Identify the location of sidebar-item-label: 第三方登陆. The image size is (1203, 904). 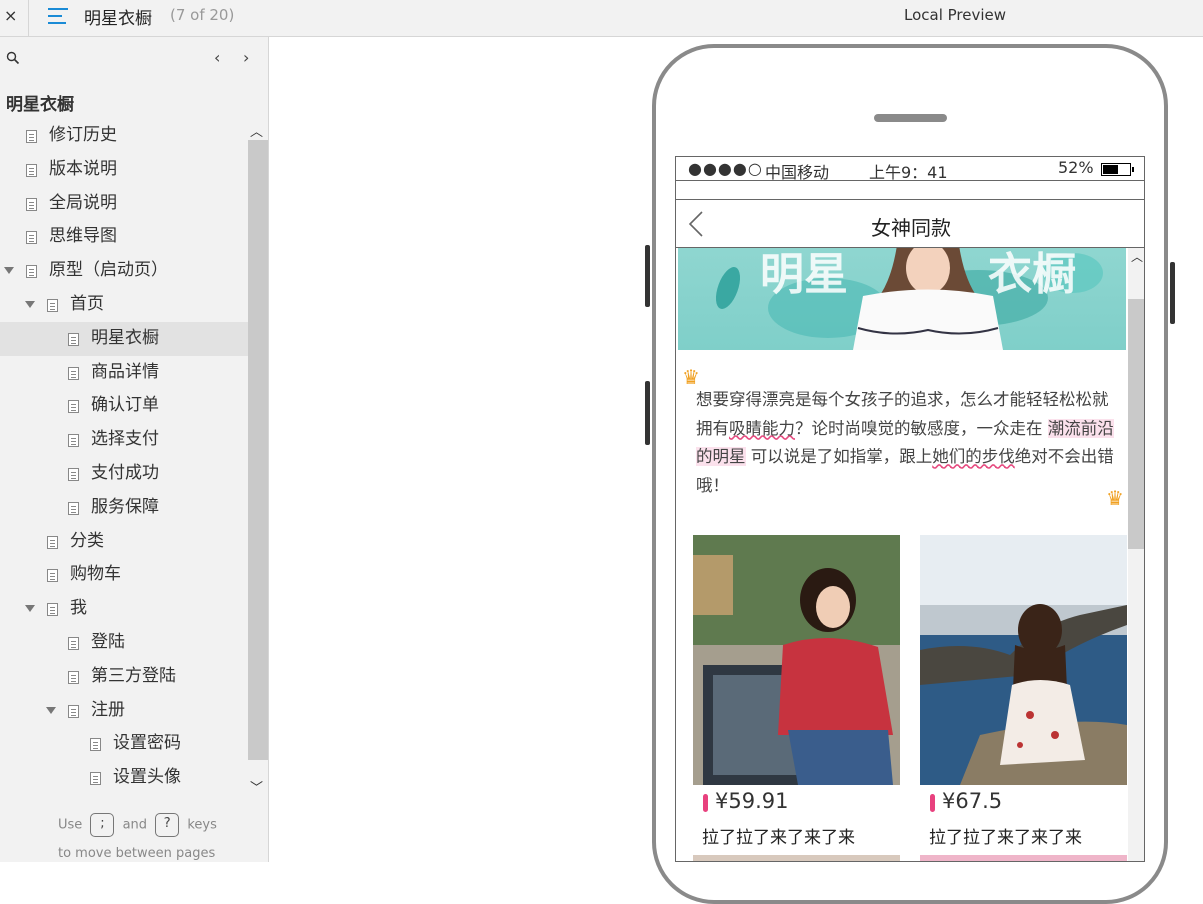
(133, 675).